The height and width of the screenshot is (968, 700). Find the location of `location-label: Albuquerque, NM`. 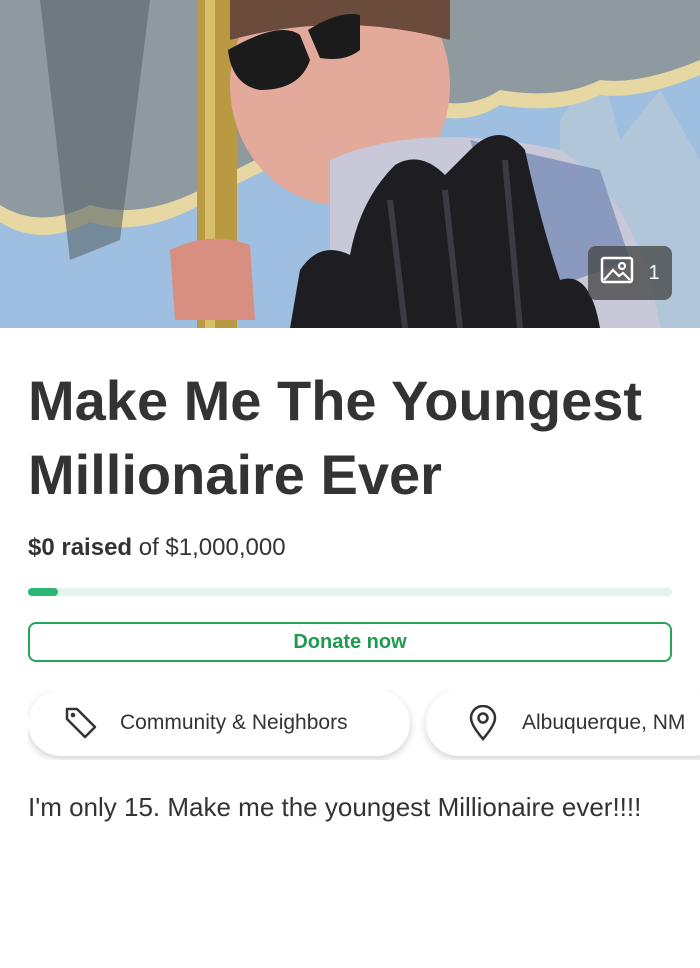

location-label: Albuquerque, NM is located at coordinates (604, 722).